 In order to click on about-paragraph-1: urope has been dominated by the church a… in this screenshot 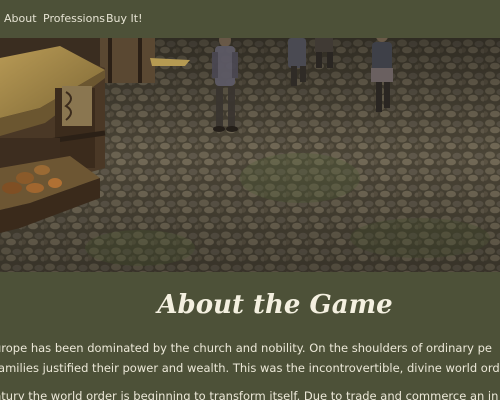, I will do `click(250, 358)`.